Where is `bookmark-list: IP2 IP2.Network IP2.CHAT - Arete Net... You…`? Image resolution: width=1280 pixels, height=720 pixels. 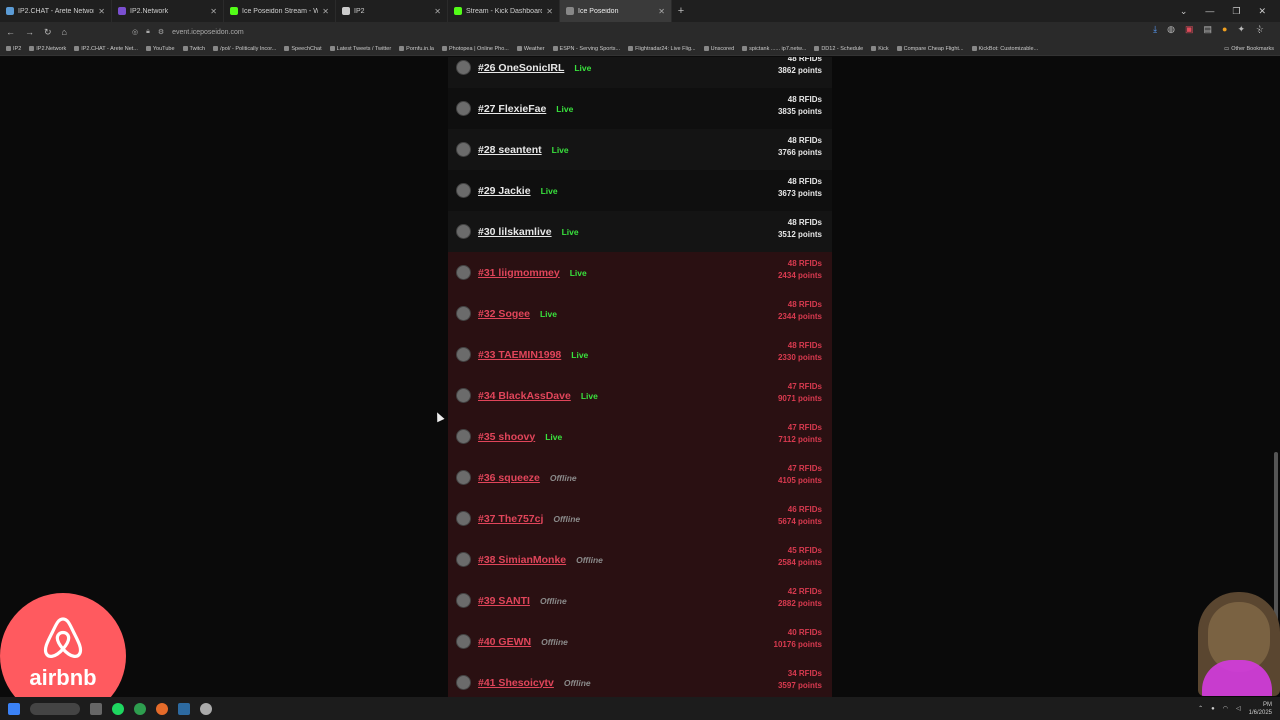 bookmark-list: IP2 IP2.Network IP2.CHAT - Arete Net... You… is located at coordinates (522, 49).